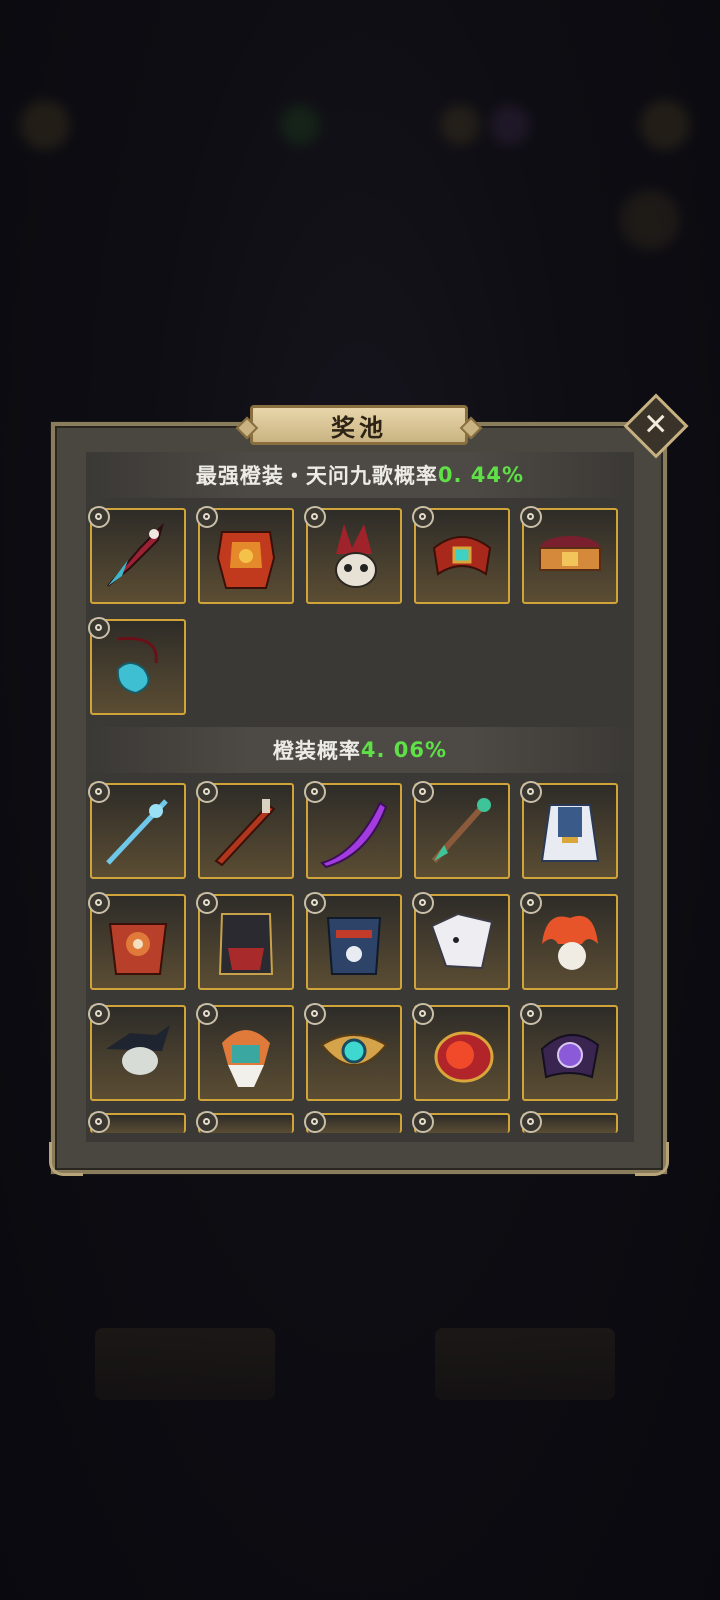  Describe the element at coordinates (461, 830) in the screenshot. I see `jade-staff-icon` at that location.